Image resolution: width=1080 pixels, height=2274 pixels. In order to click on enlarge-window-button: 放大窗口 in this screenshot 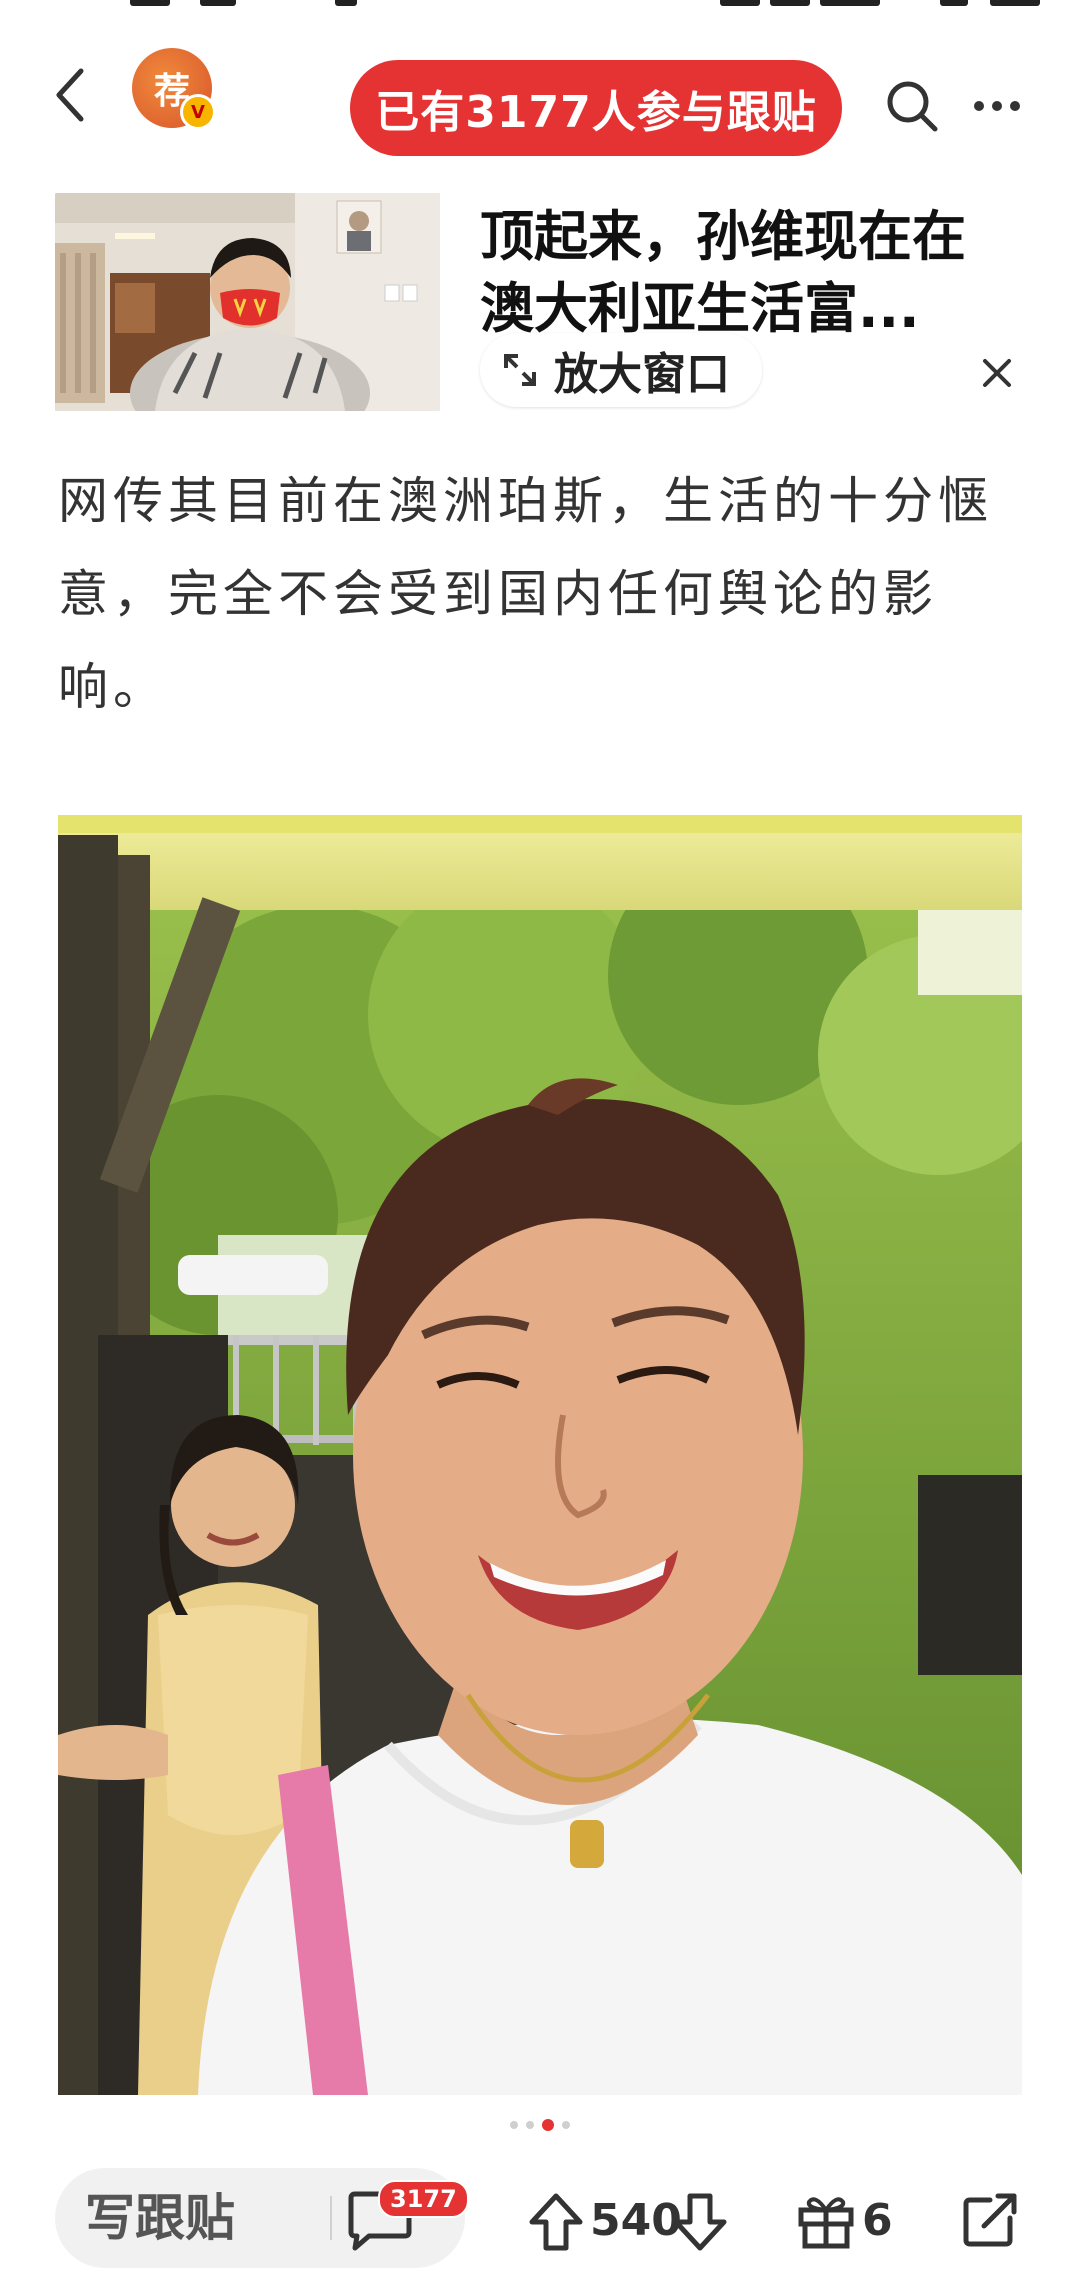, I will do `click(621, 370)`.